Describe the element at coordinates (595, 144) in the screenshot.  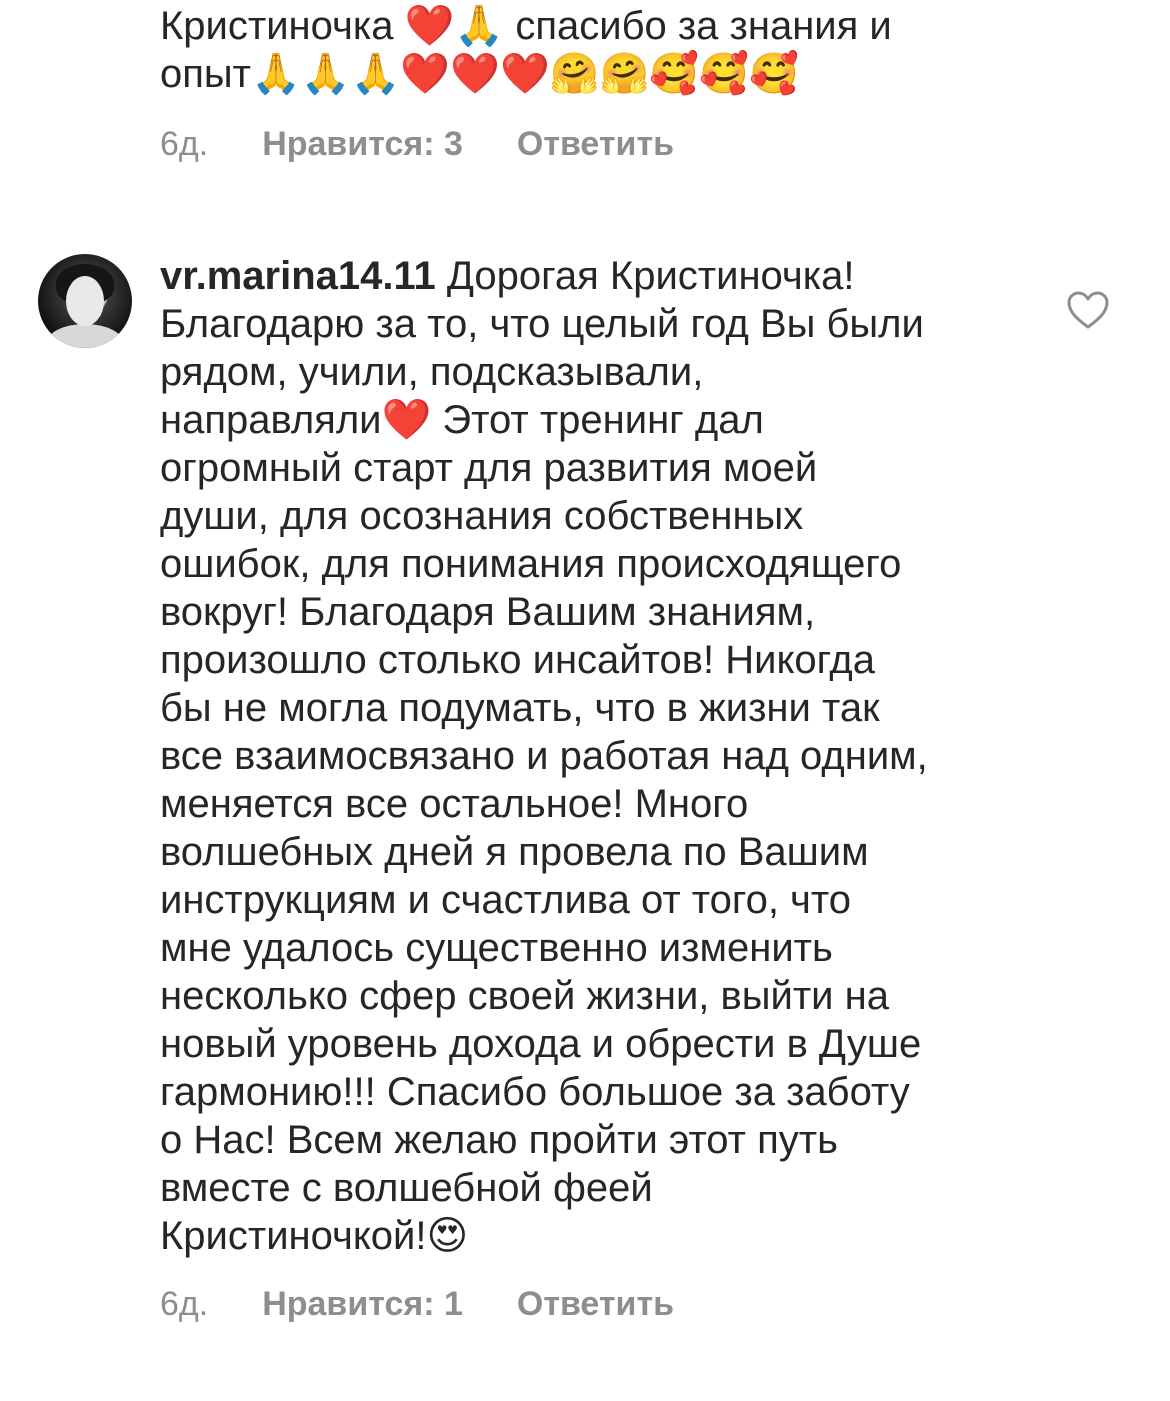
I see `comment-1-reply-button: Ответить` at that location.